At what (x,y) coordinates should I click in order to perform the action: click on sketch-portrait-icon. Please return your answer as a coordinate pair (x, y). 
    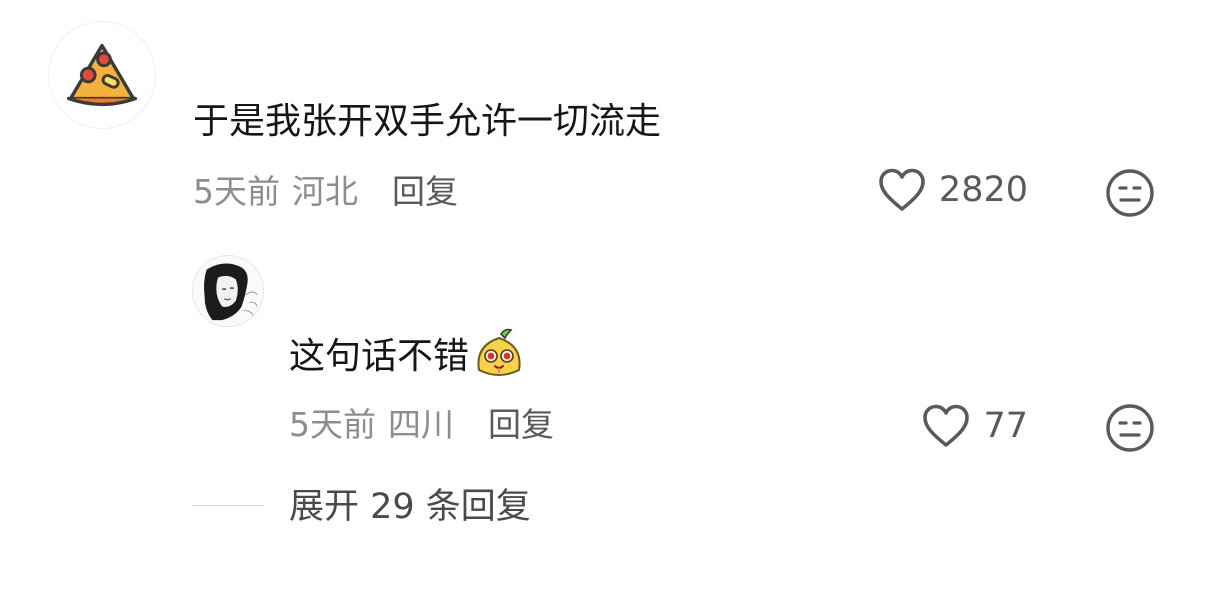
    Looking at the image, I should click on (228, 291).